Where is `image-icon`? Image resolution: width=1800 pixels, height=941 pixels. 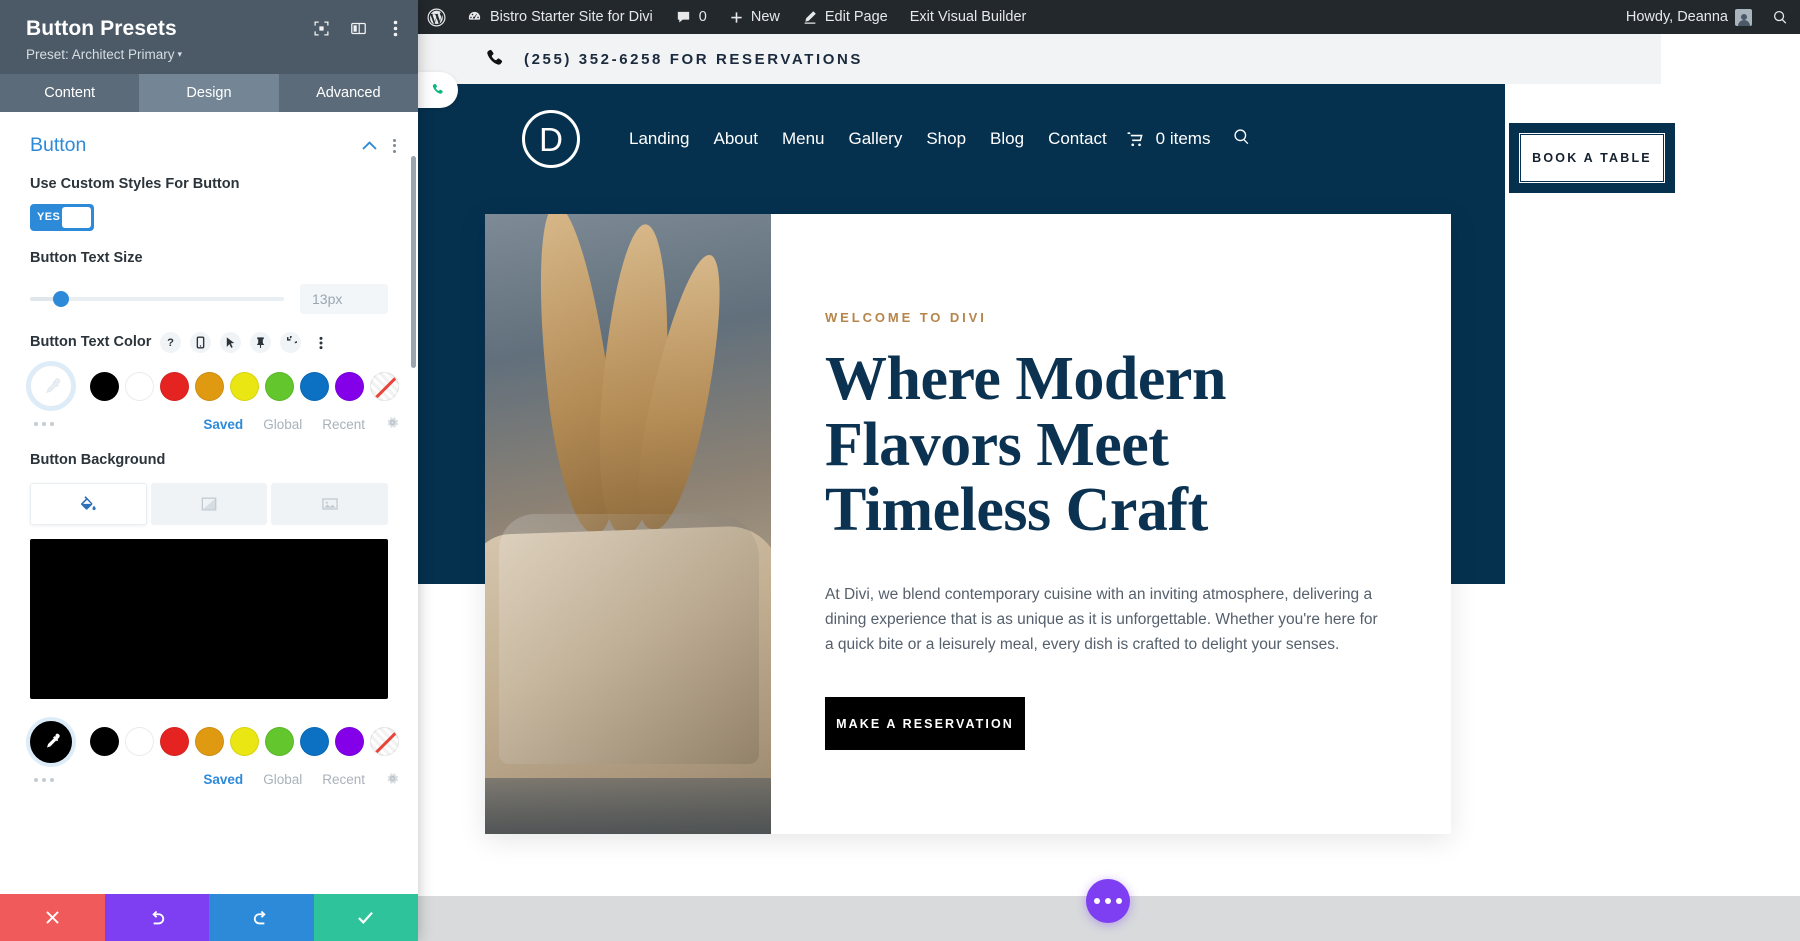 image-icon is located at coordinates (329, 504).